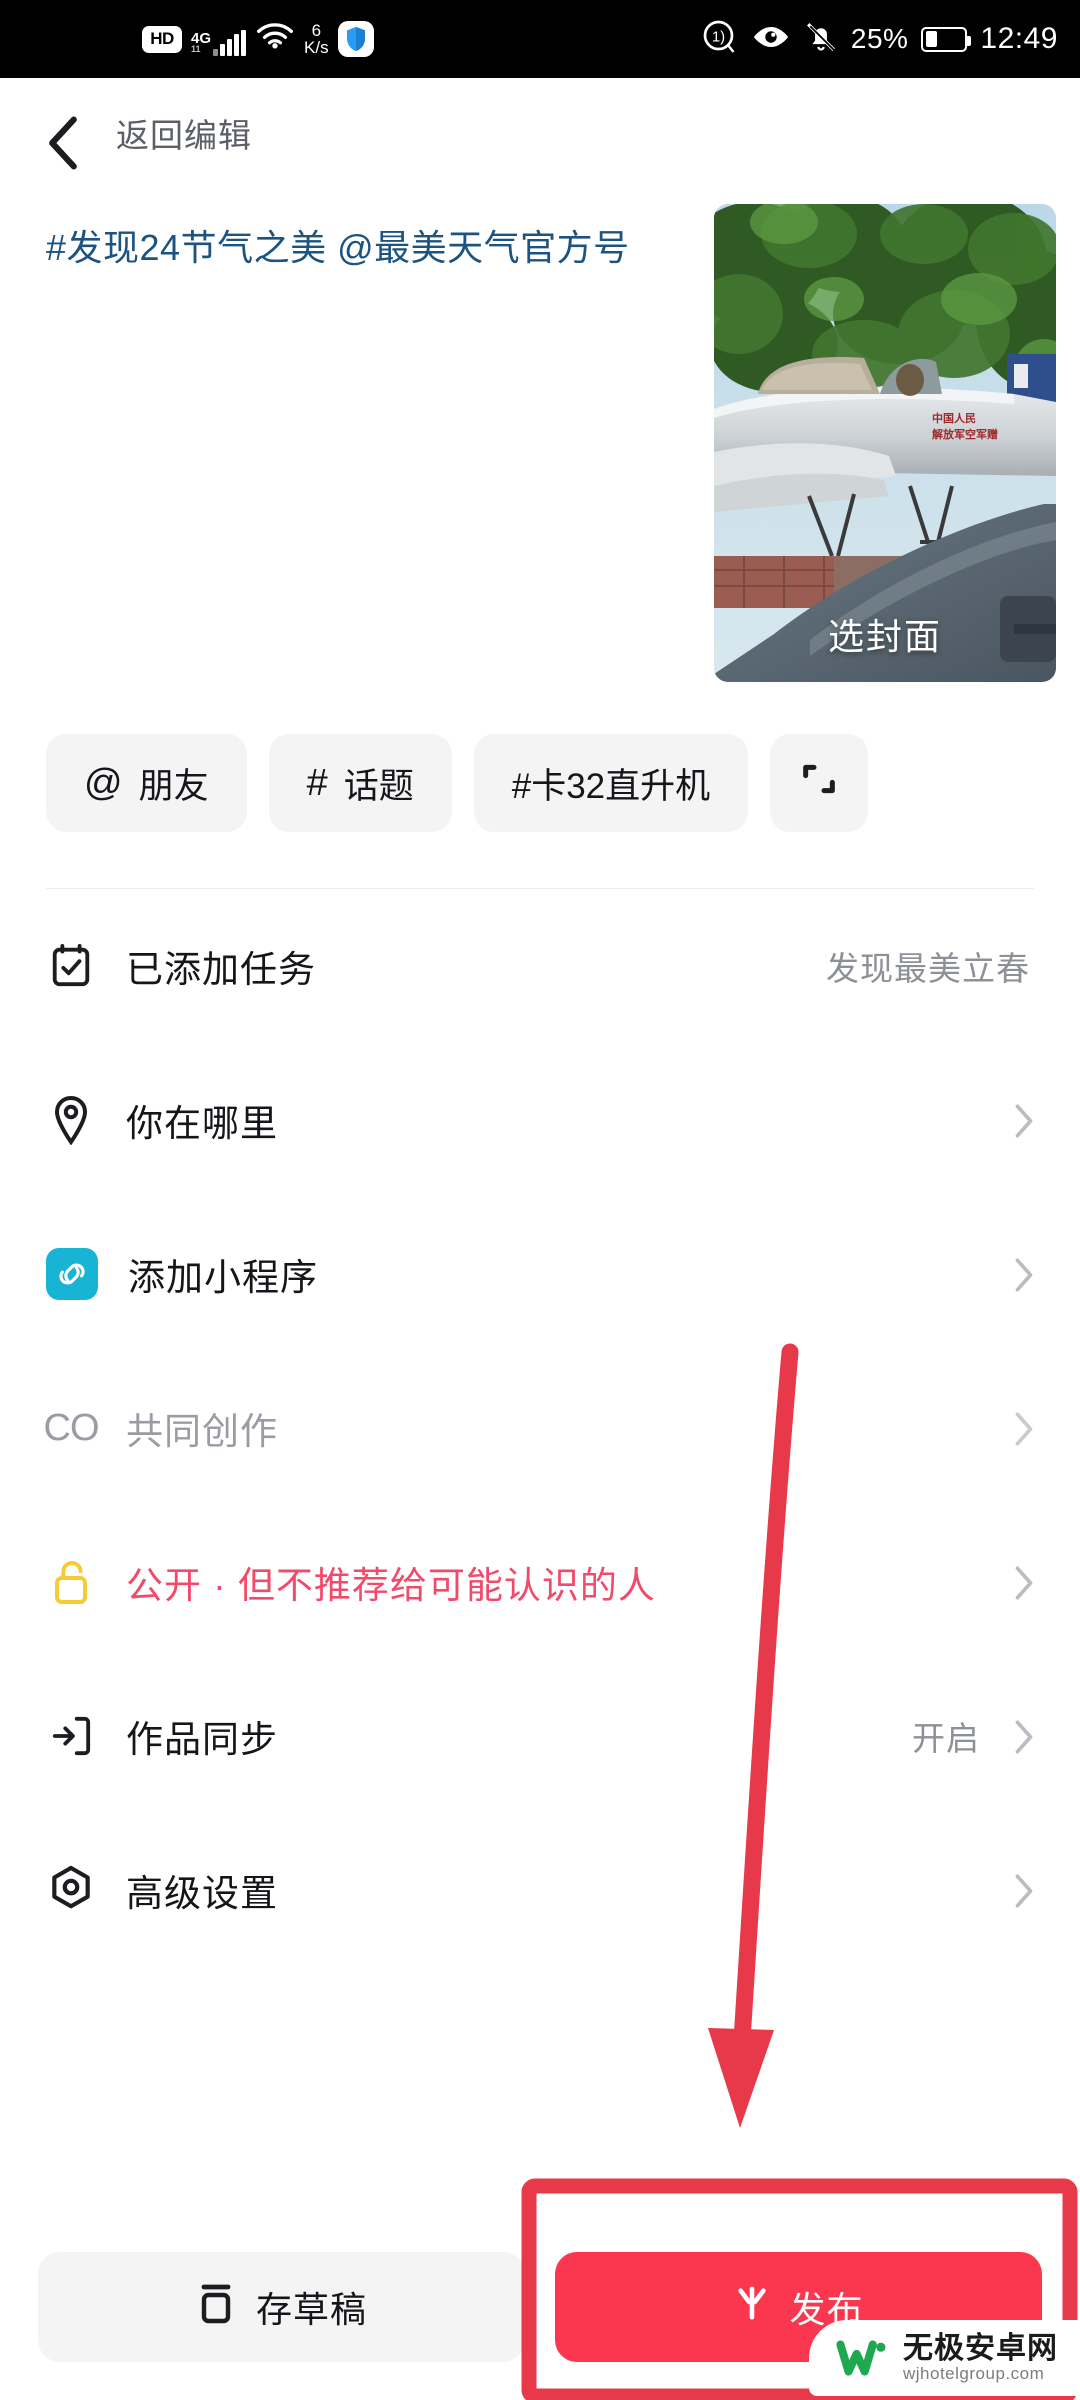 The height and width of the screenshot is (2400, 1080). Describe the element at coordinates (316, 30) in the screenshot. I see `data-speed-value: 6` at that location.